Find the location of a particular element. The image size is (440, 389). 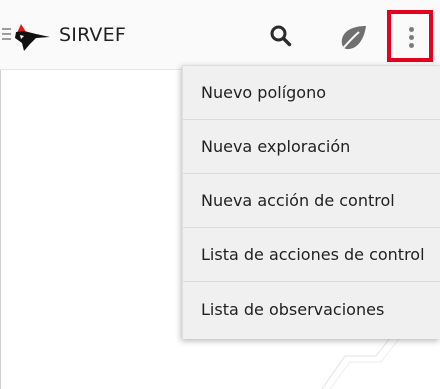

hamburger-icon is located at coordinates (6, 34).